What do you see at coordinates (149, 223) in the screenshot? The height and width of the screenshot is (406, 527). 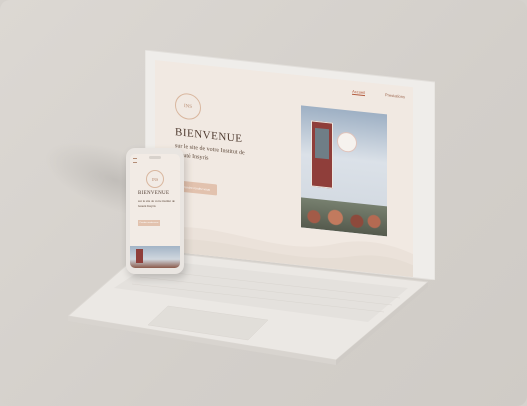 I see `phone-appointment-button: Prendre rendez-vous` at bounding box center [149, 223].